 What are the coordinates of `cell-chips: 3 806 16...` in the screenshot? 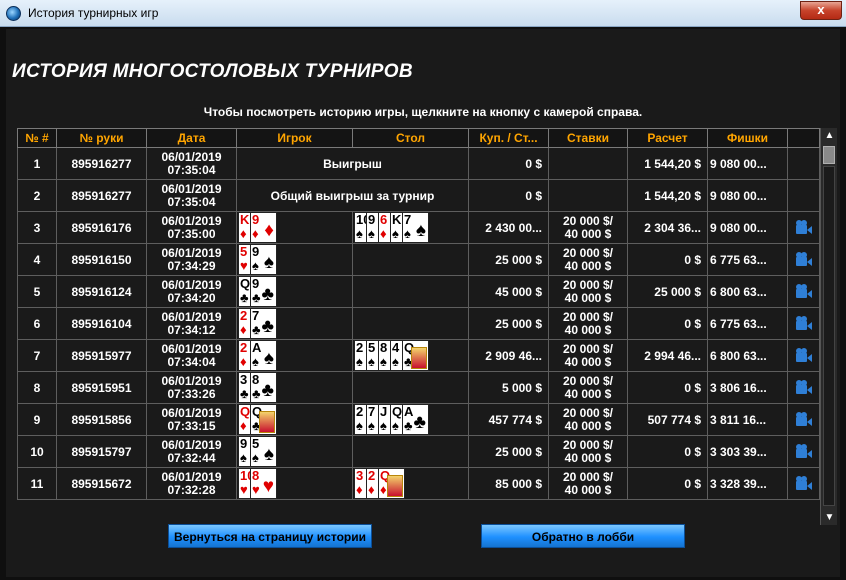 It's located at (747, 387).